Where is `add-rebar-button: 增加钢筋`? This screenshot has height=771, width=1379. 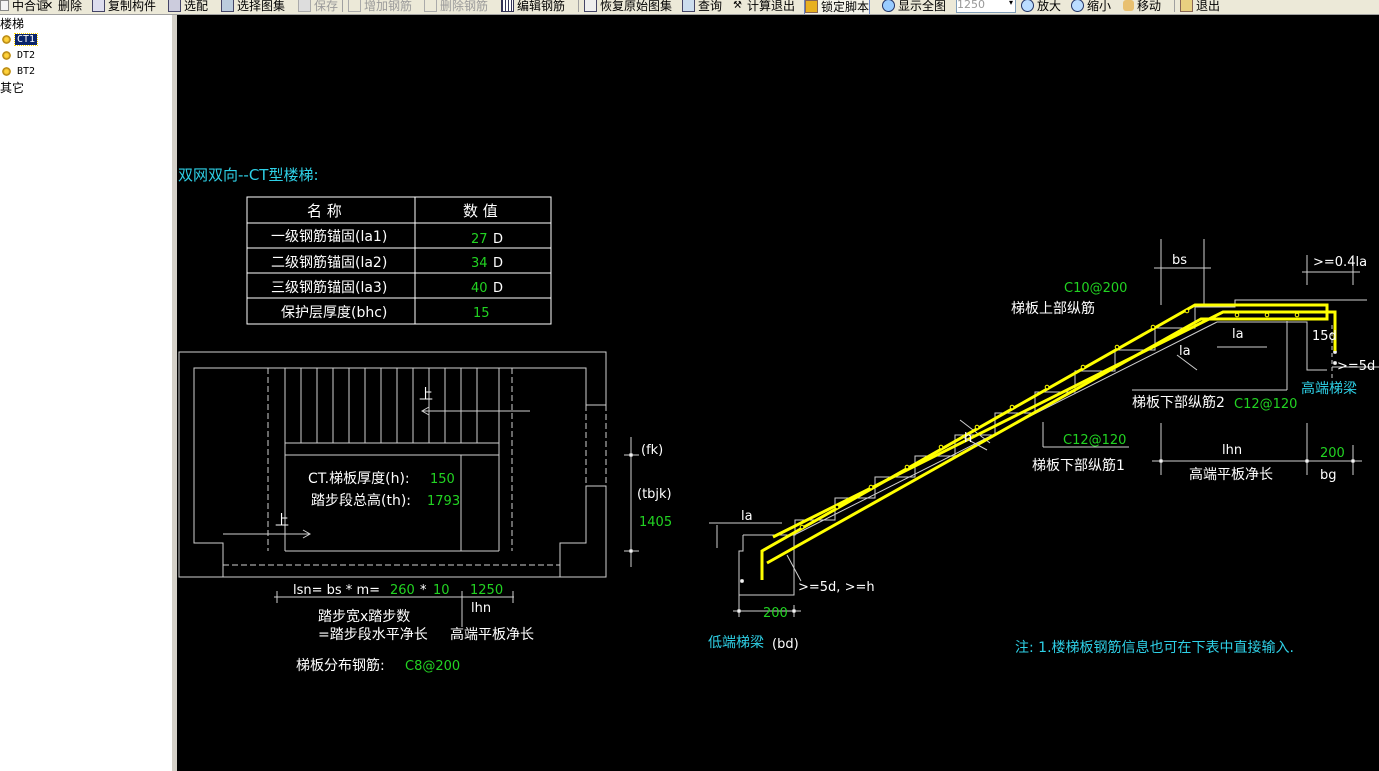
add-rebar-button: 增加钢筋 is located at coordinates (380, 7).